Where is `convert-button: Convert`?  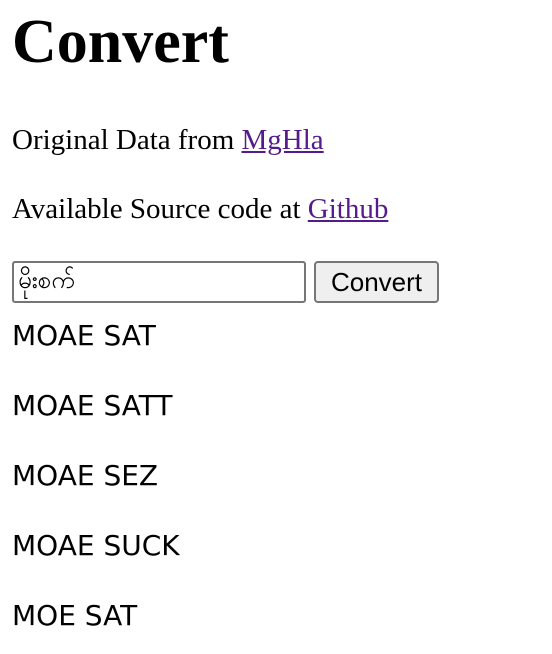
convert-button: Convert is located at coordinates (376, 282).